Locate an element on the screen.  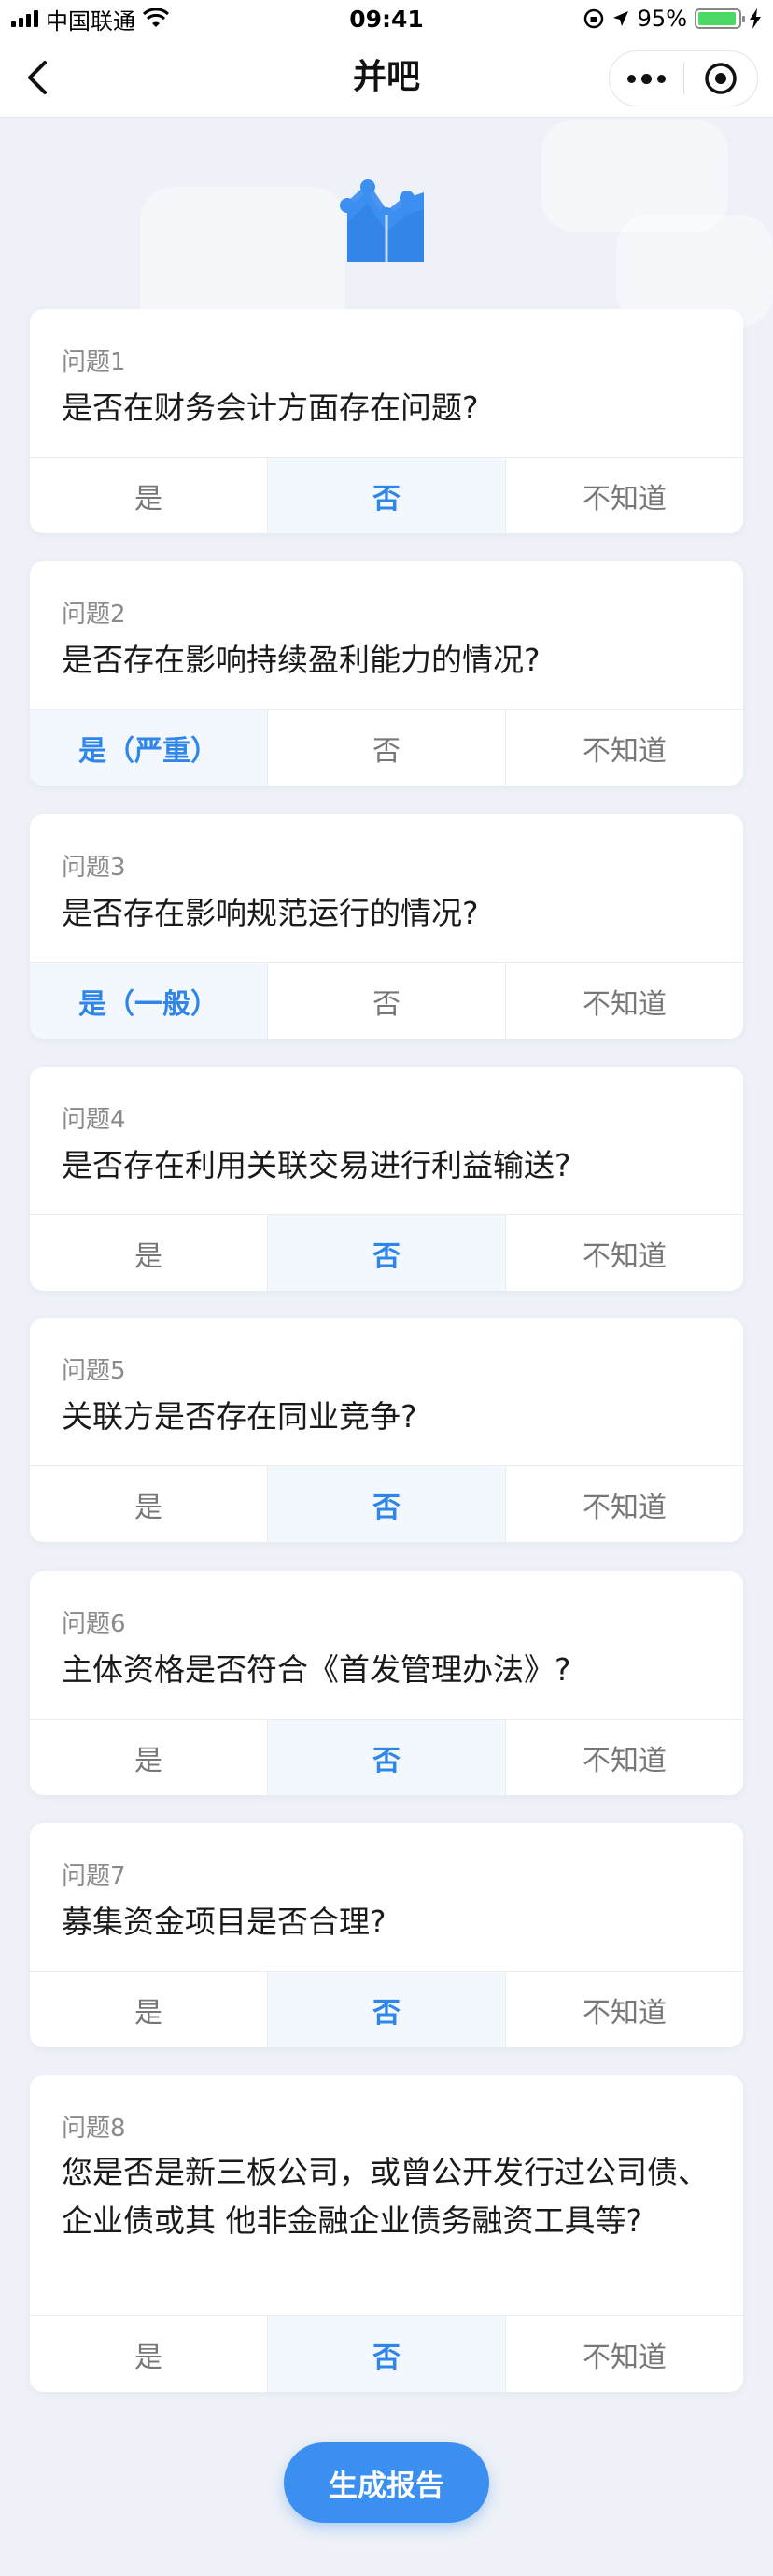
battery-level is located at coordinates (717, 18).